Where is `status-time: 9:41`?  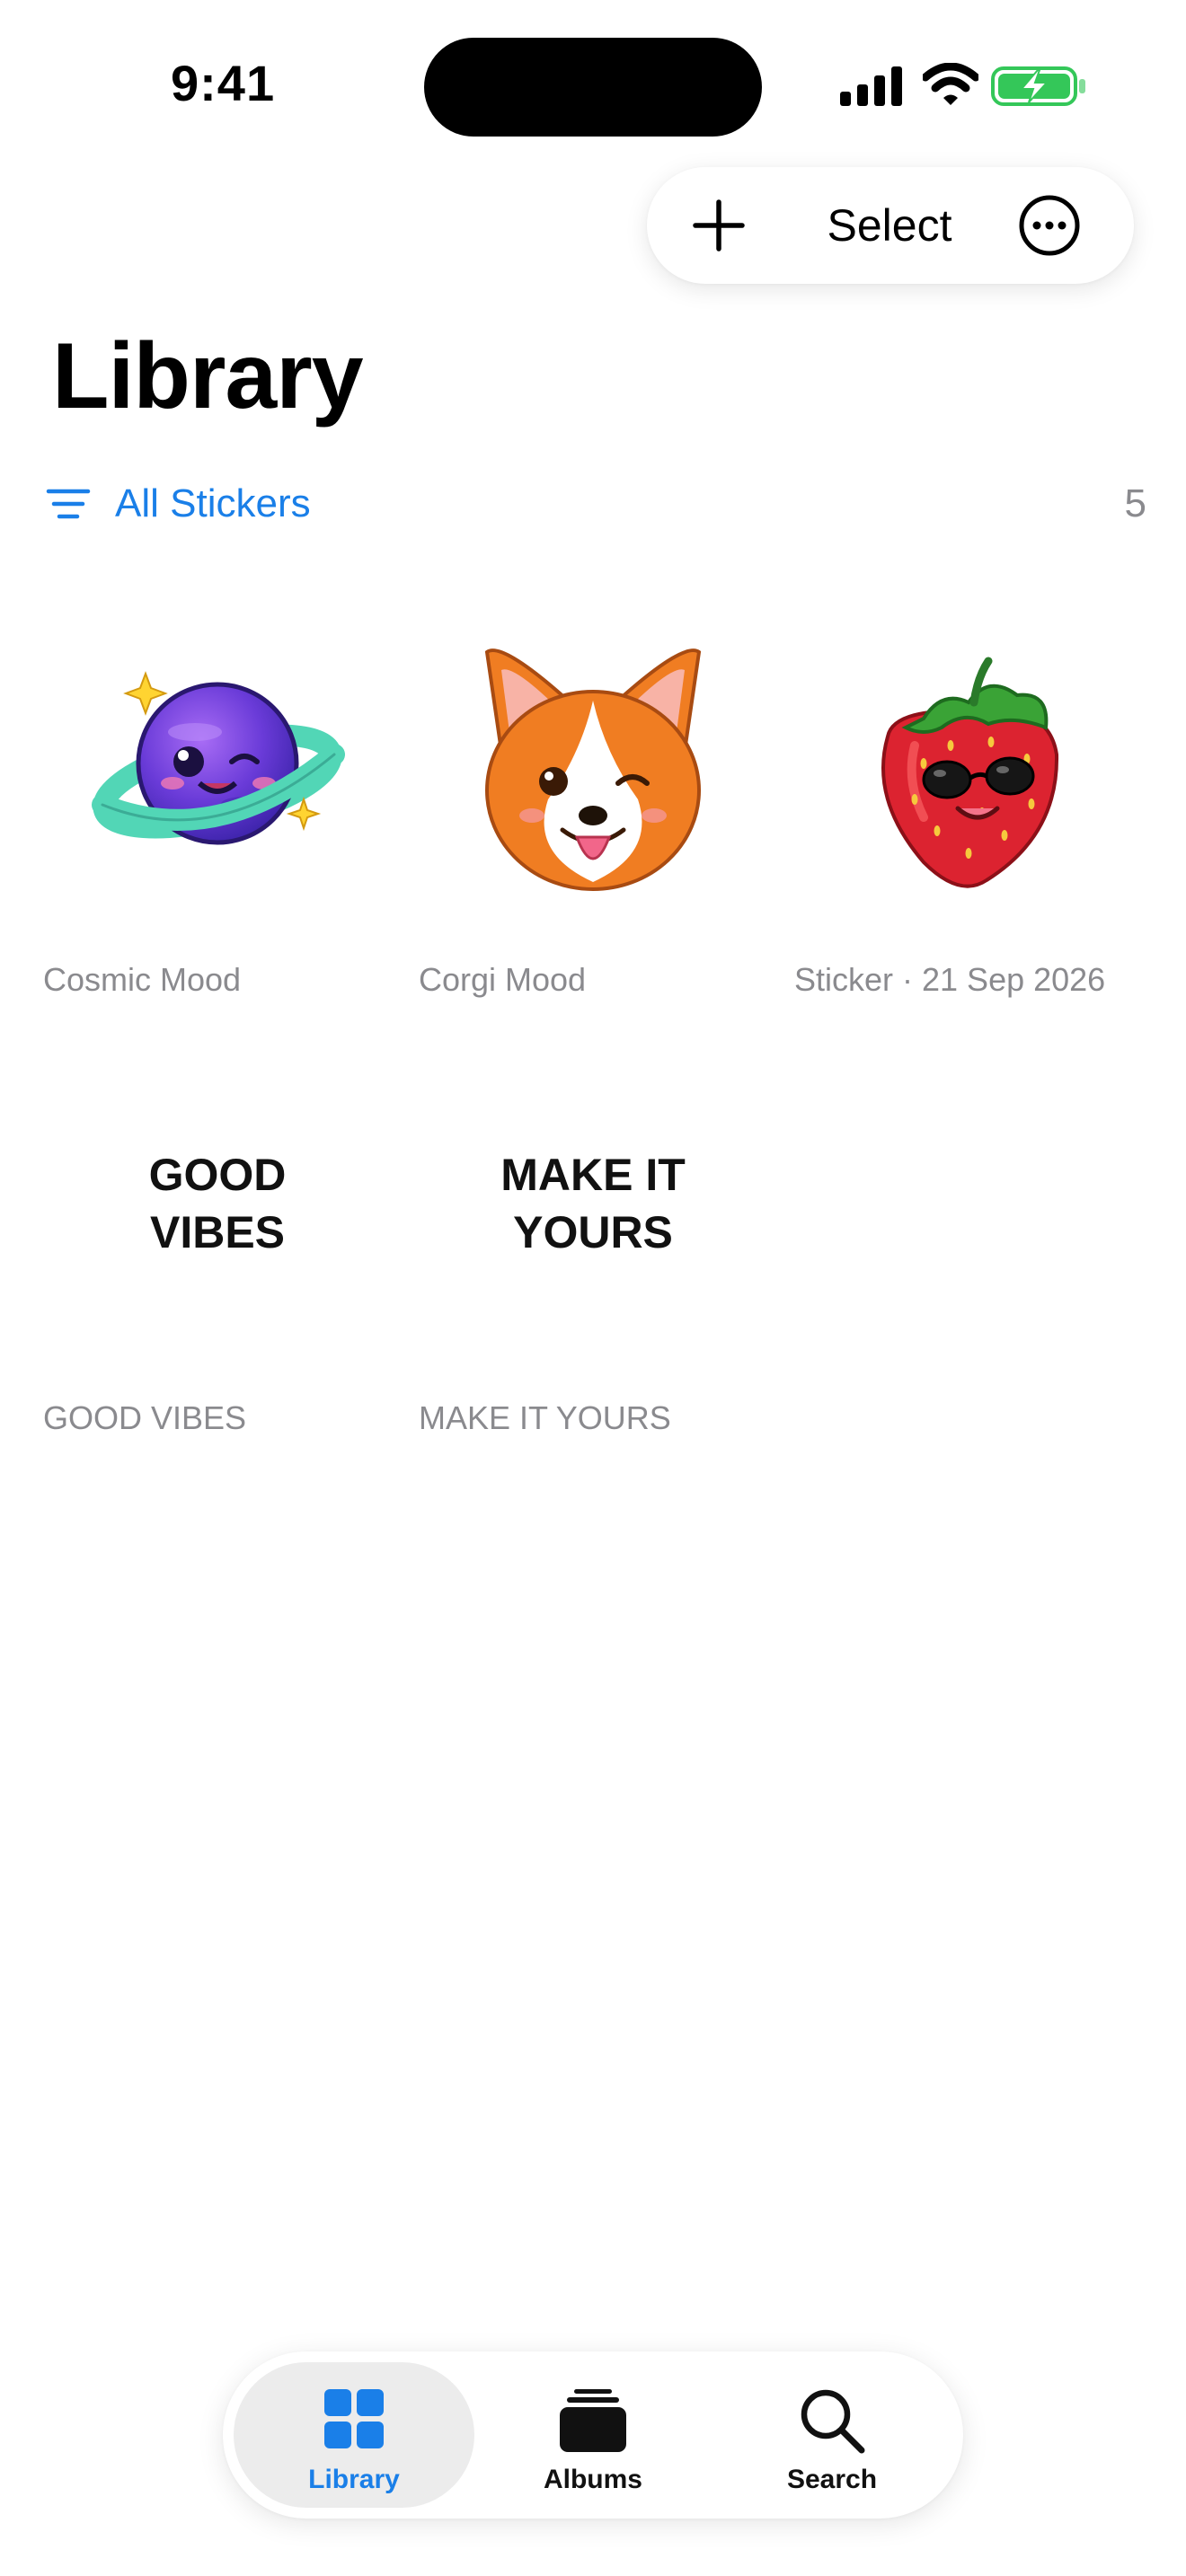 status-time: 9:41 is located at coordinates (223, 83).